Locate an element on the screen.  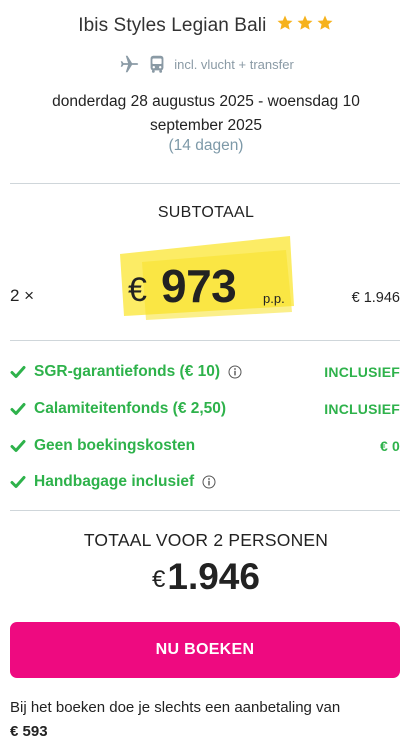
feature-row: Calamiteitenfonds (€ 2,50) INCLUSIEF is located at coordinates (205, 409).